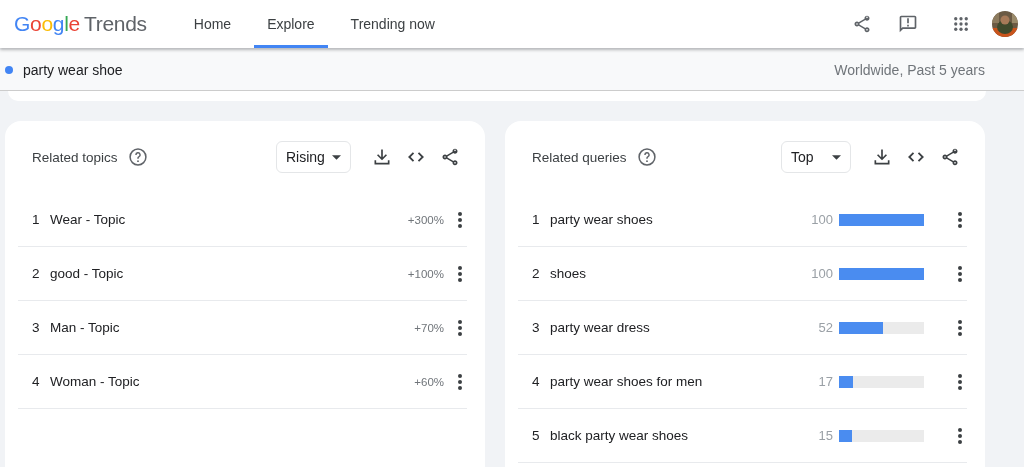  I want to click on result-value: +60%, so click(429, 381).